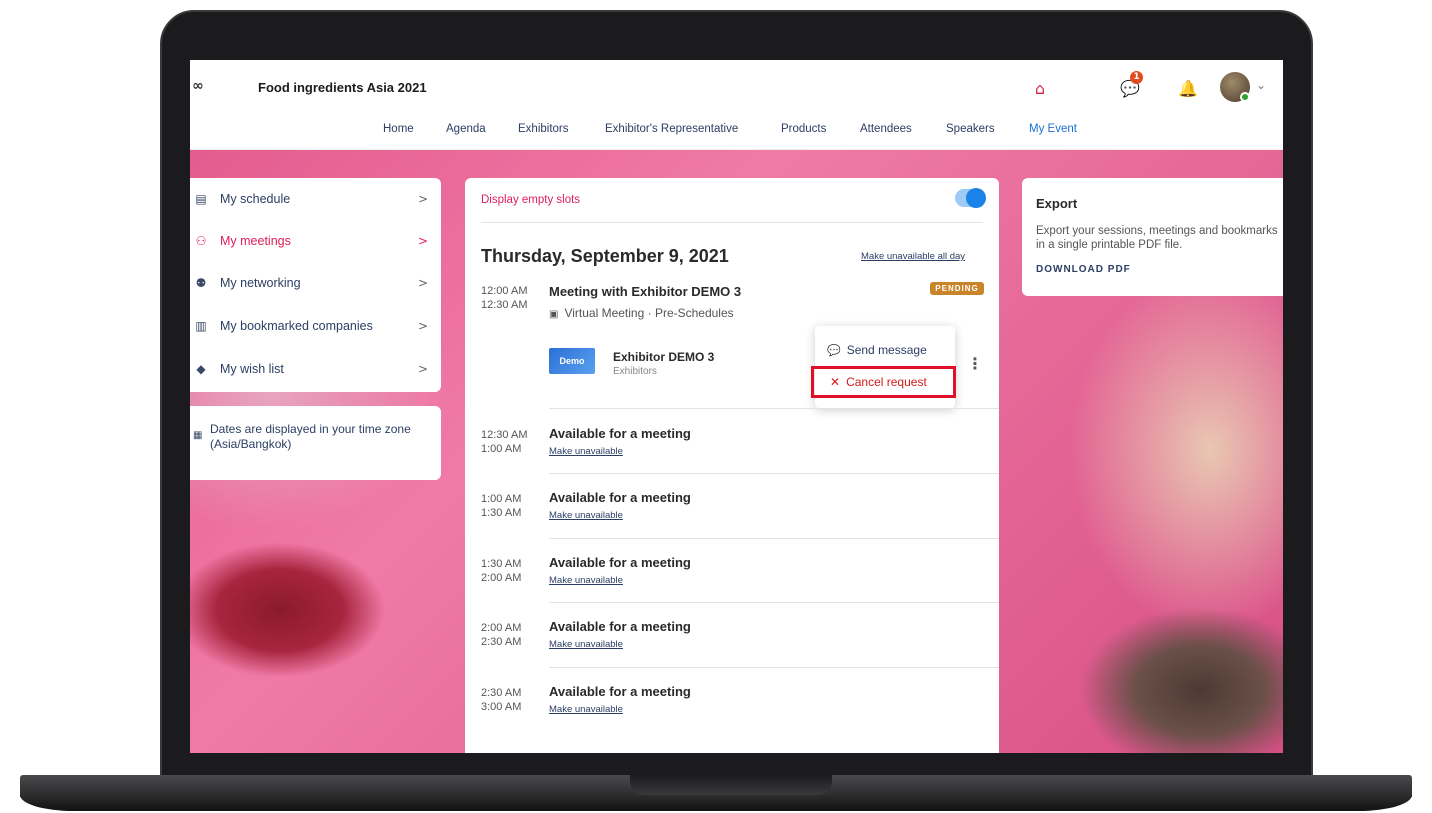 The width and height of the screenshot is (1432, 813). What do you see at coordinates (296, 326) in the screenshot?
I see `sidebar-item-label: My bookmarked companies` at bounding box center [296, 326].